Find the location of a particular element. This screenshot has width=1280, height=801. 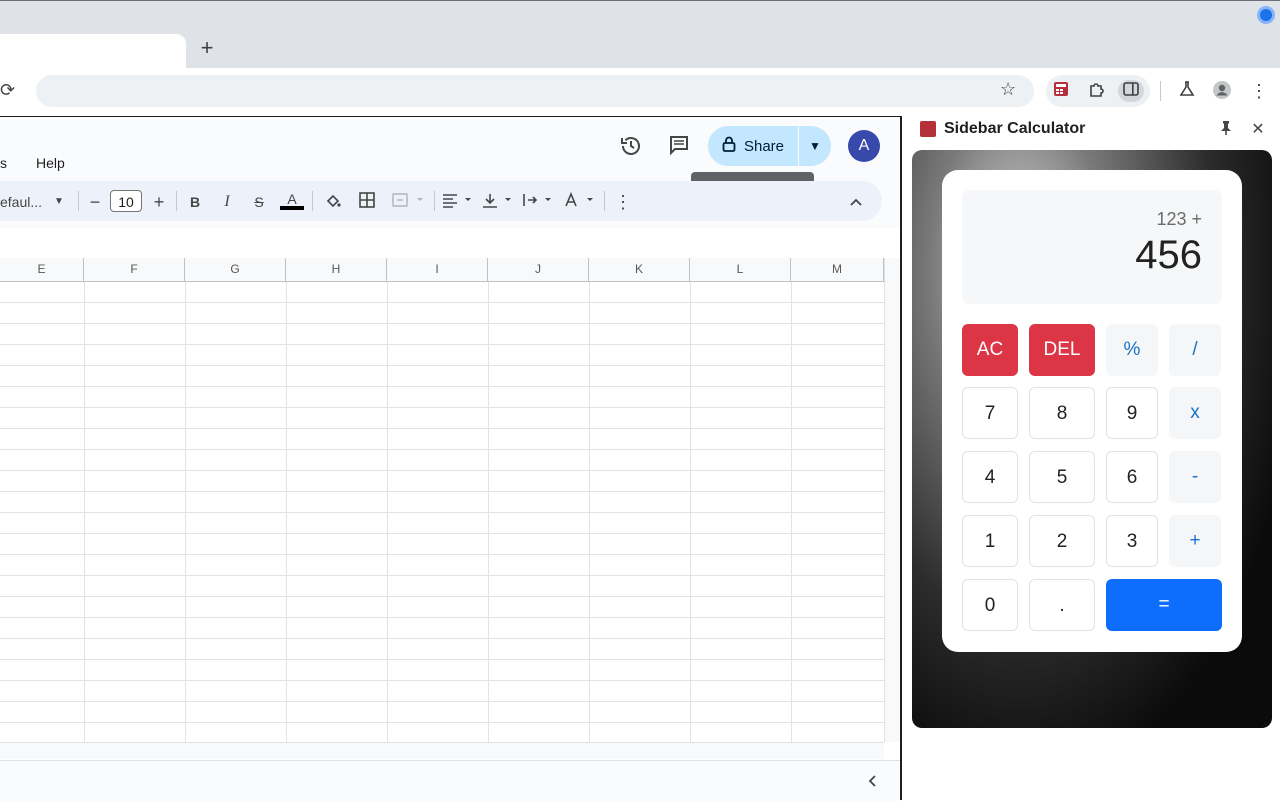

text-wrapping-icon is located at coordinates (537, 202).